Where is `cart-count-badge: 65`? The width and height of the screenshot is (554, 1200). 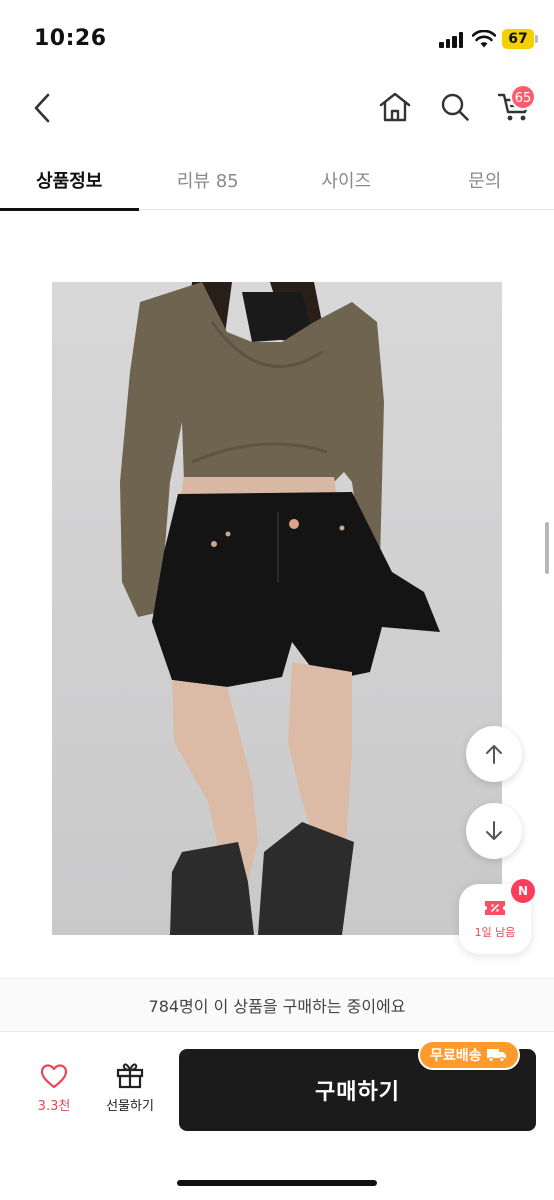 cart-count-badge: 65 is located at coordinates (523, 97).